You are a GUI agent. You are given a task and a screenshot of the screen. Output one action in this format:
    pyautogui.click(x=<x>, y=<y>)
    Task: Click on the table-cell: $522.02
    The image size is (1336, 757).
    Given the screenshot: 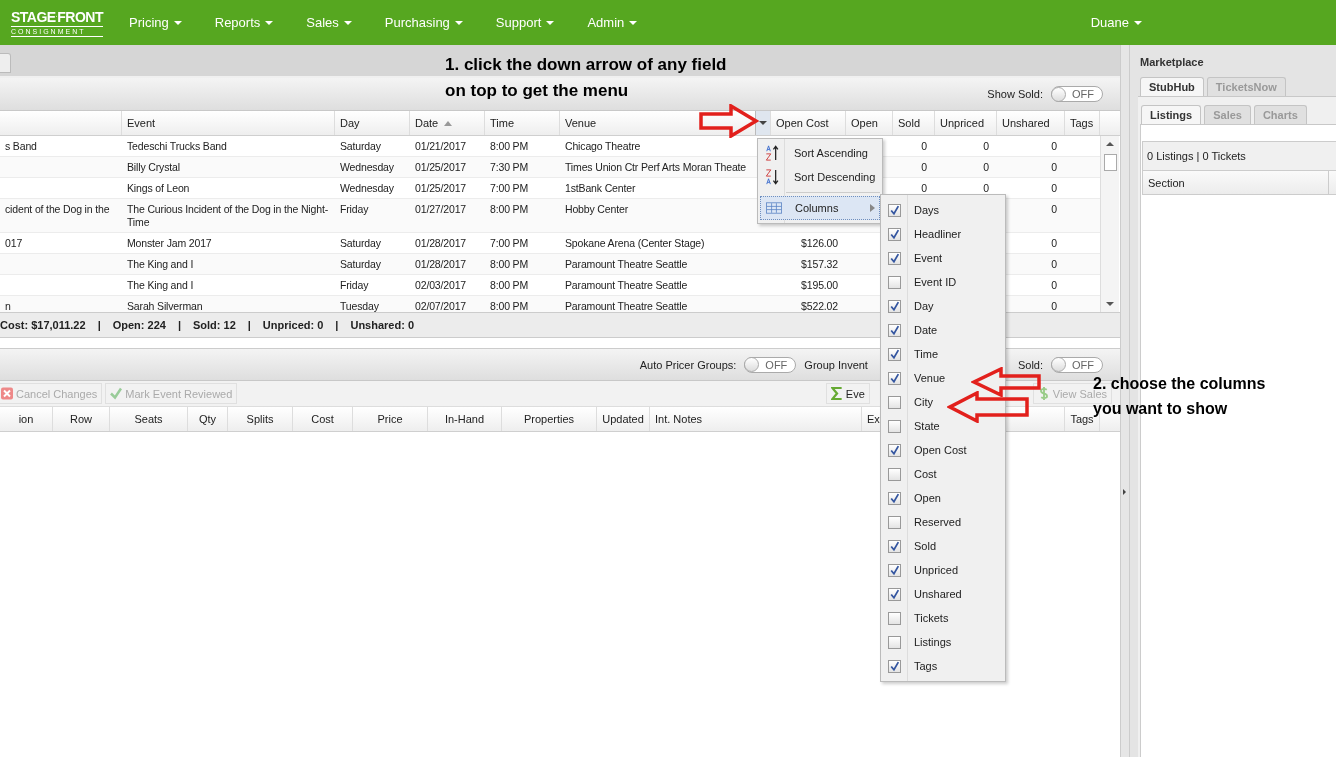 What is the action you would take?
    pyautogui.click(x=819, y=306)
    